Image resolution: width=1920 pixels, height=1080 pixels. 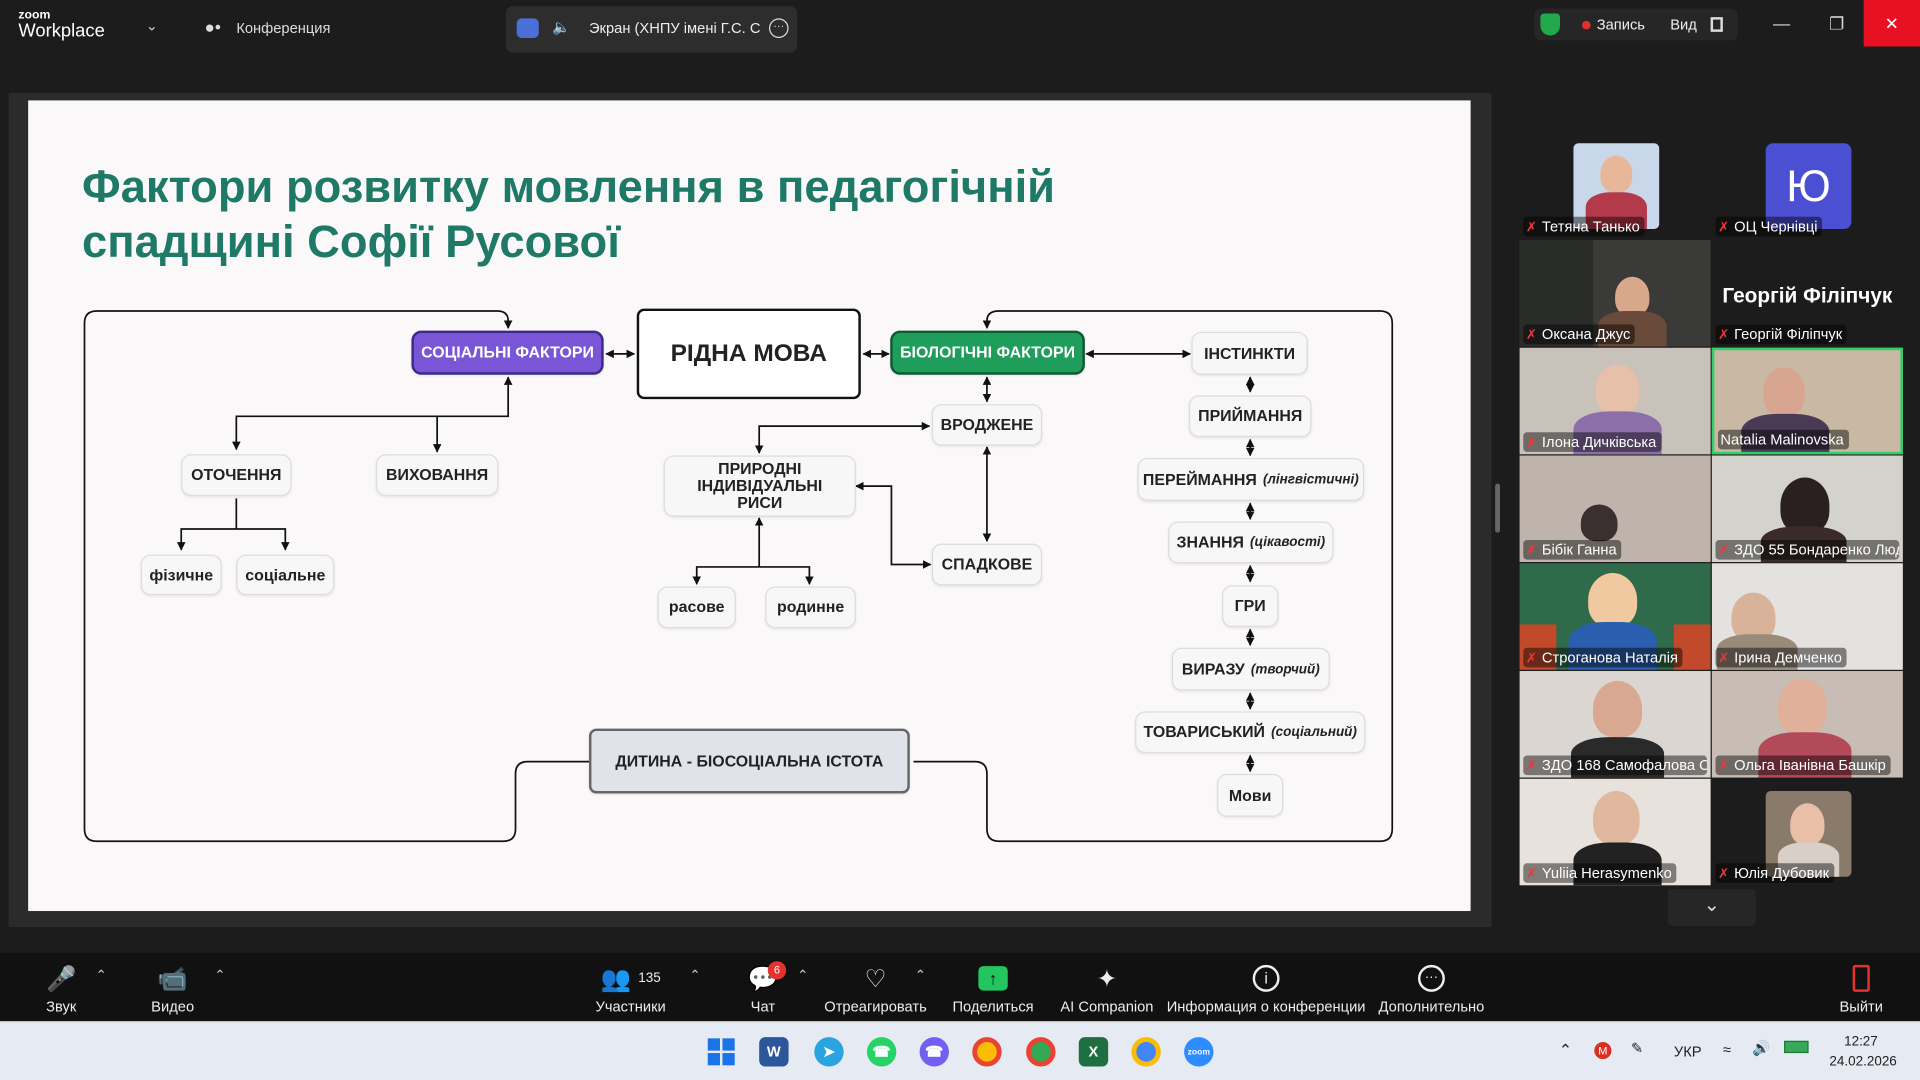 What do you see at coordinates (1584, 226) in the screenshot?
I see `participant-name: ✗ Тетяна Танько` at bounding box center [1584, 226].